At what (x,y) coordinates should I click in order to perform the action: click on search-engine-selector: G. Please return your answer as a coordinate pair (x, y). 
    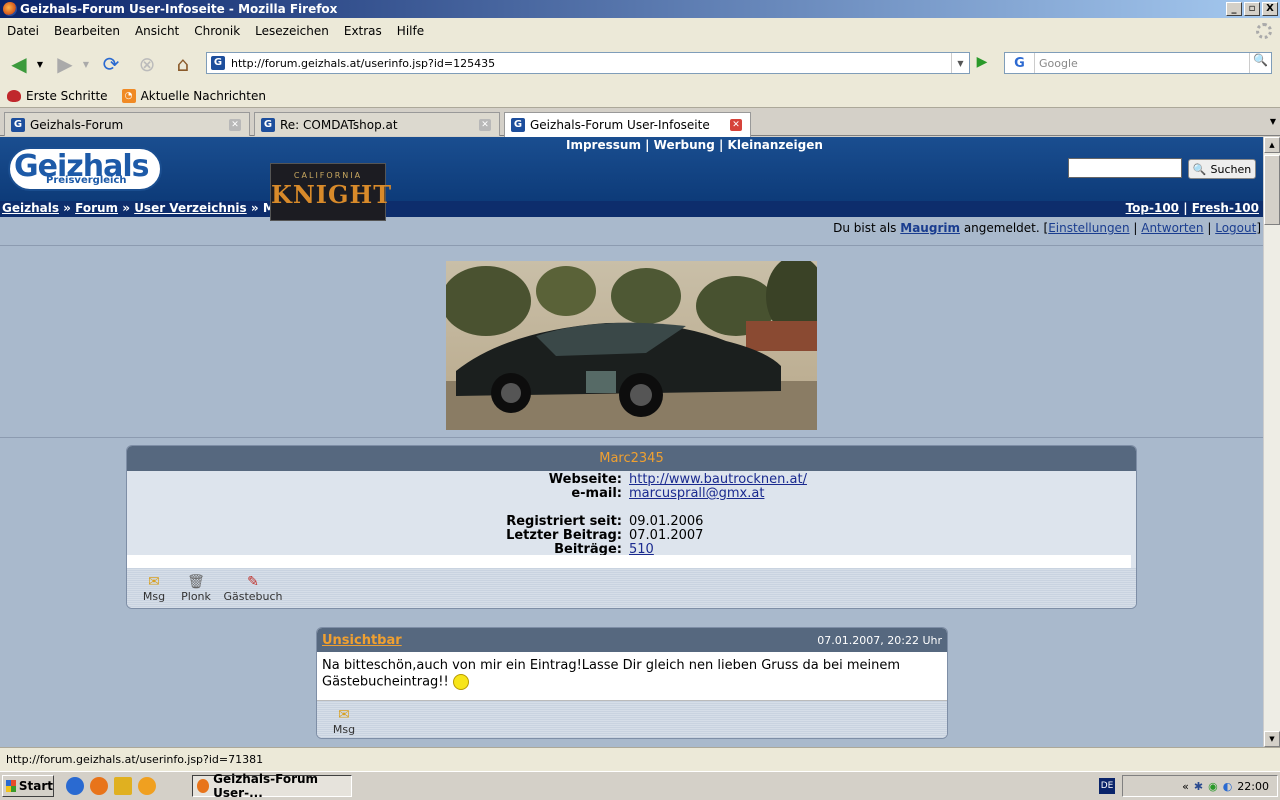
    Looking at the image, I should click on (1020, 63).